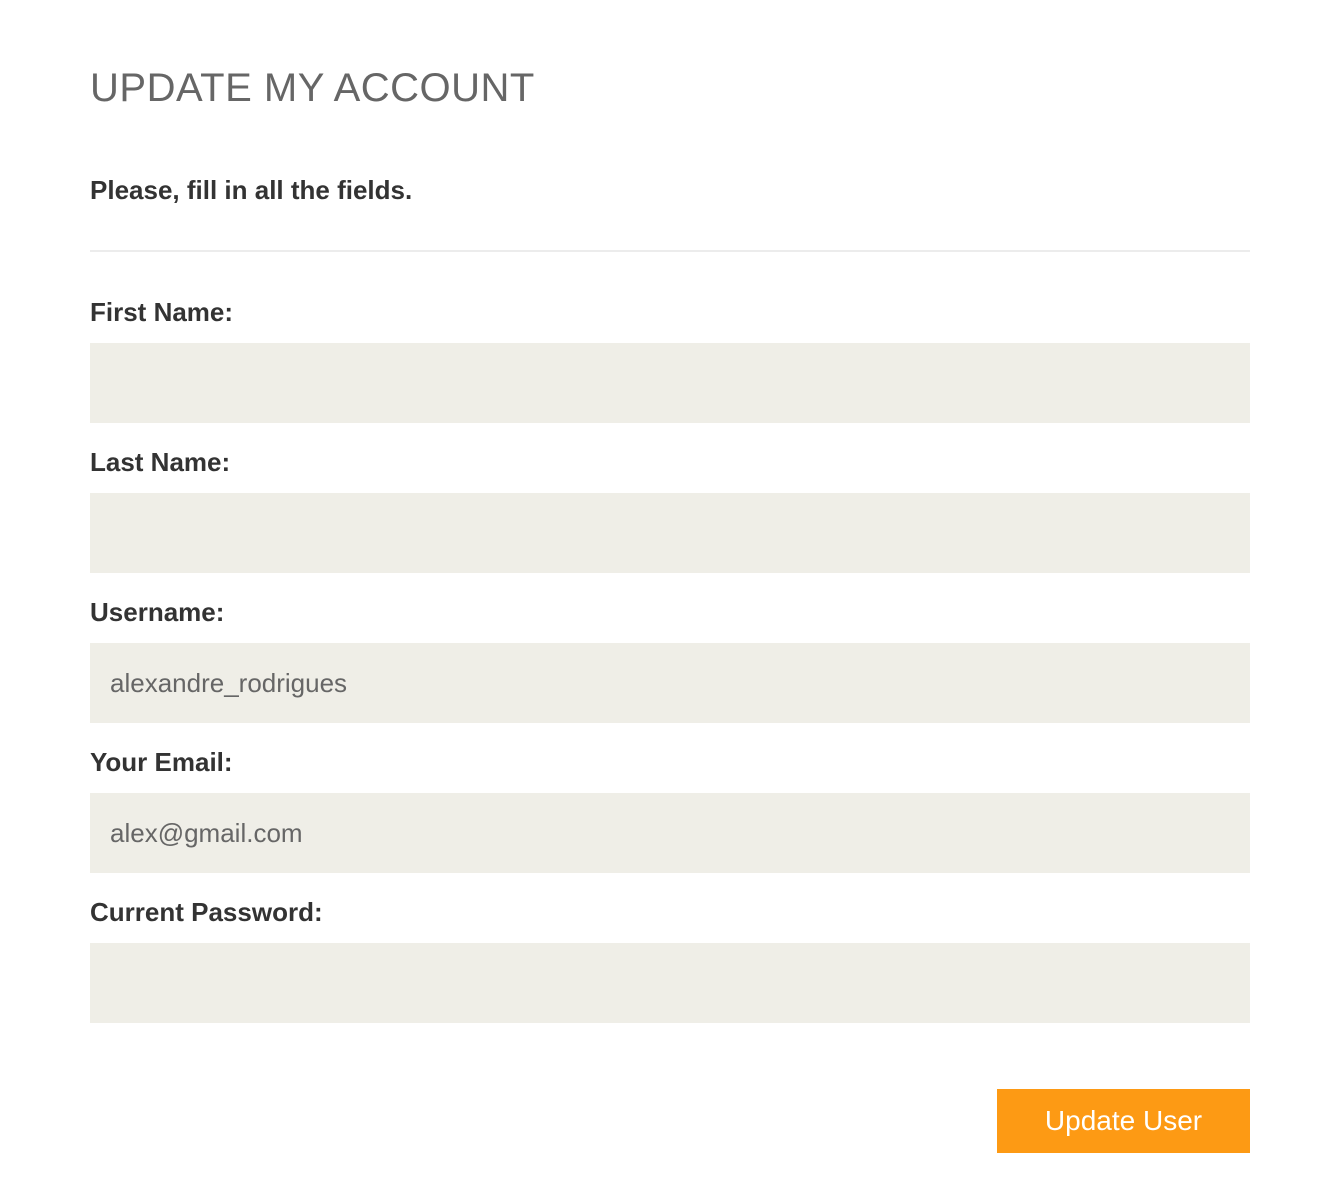 This screenshot has height=1197, width=1333. What do you see at coordinates (162, 312) in the screenshot?
I see `first-name-label: First Name:` at bounding box center [162, 312].